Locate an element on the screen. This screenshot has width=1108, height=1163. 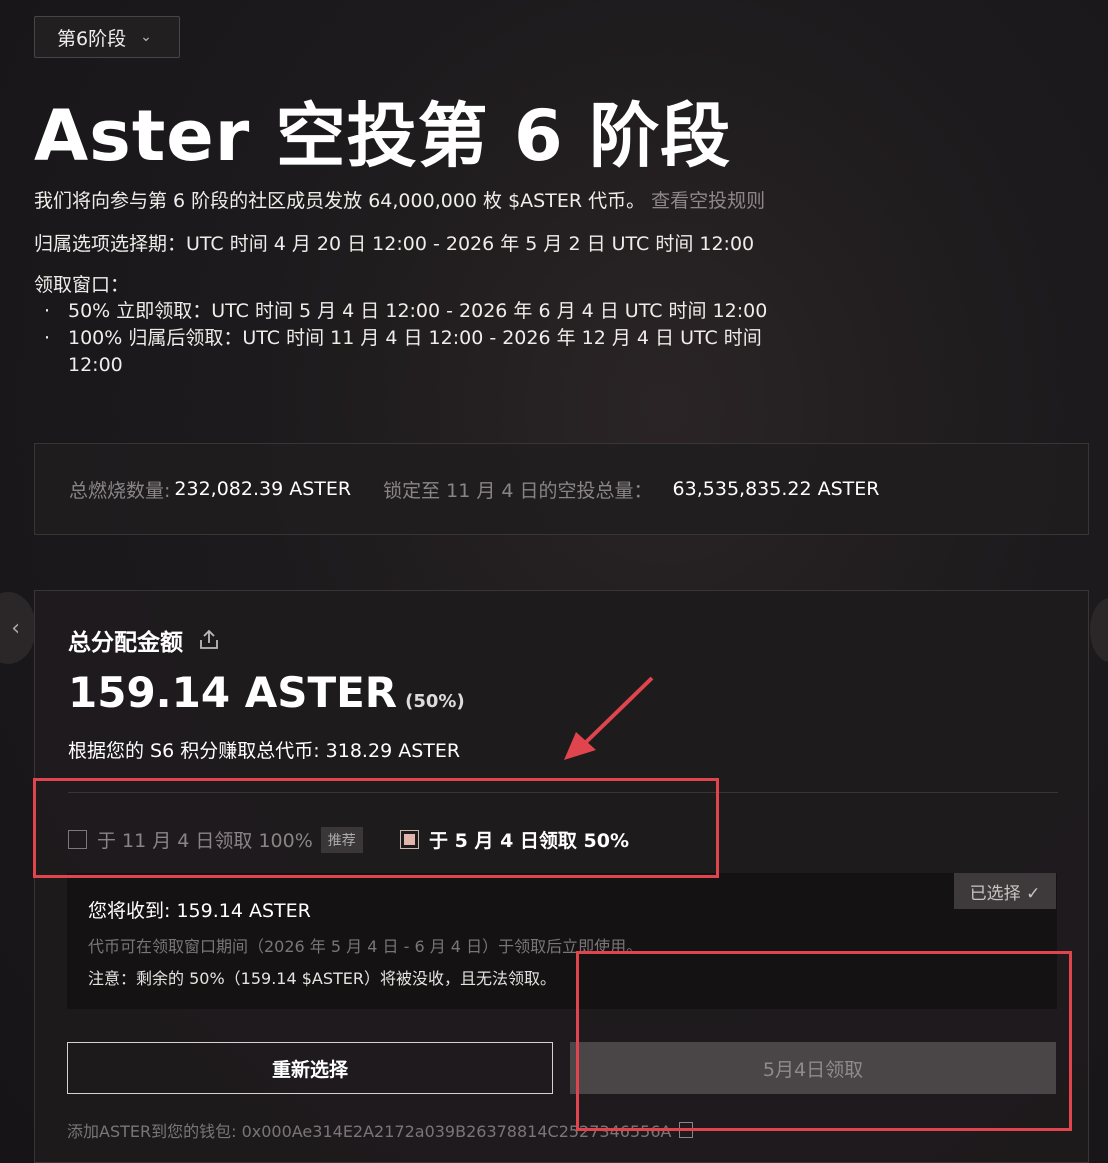
share-icon is located at coordinates (209, 640).